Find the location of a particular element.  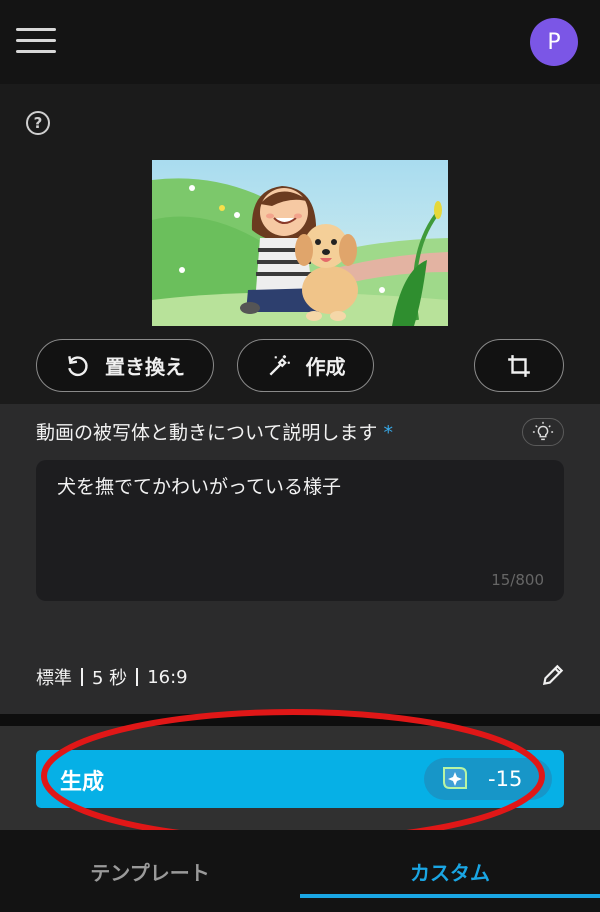

generate-button: 生成 -15 is located at coordinates (300, 779).